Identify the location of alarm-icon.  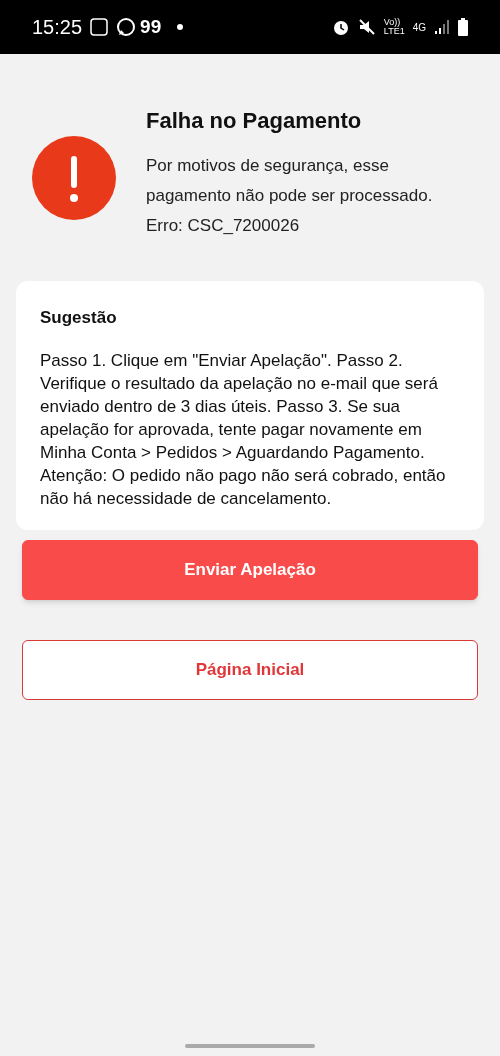
(340, 27).